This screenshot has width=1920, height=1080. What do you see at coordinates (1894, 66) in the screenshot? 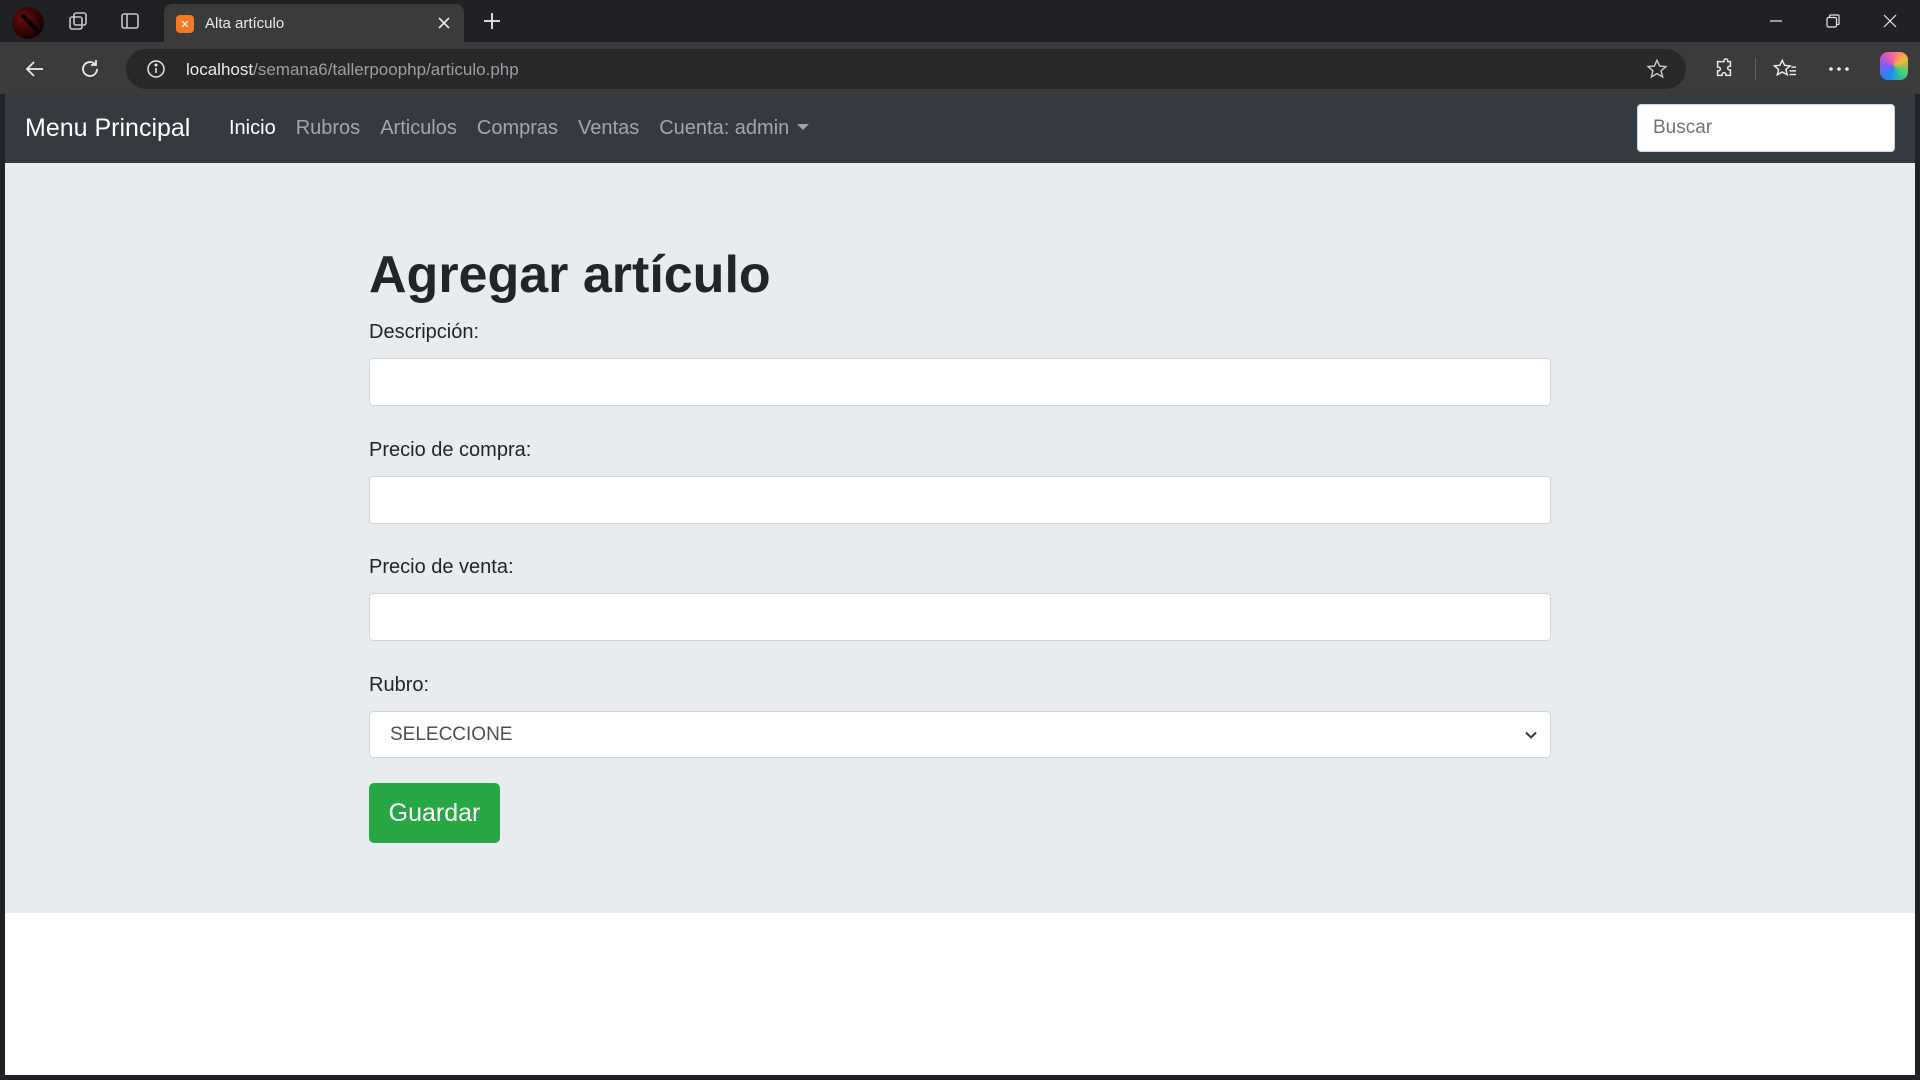
I see `copilot-icon` at bounding box center [1894, 66].